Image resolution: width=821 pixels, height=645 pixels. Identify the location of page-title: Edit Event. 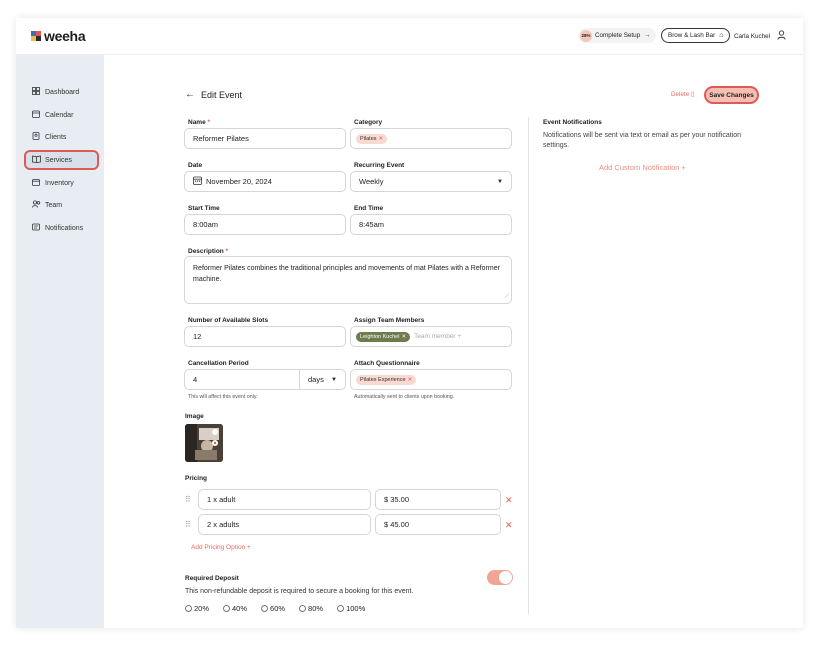
(222, 94).